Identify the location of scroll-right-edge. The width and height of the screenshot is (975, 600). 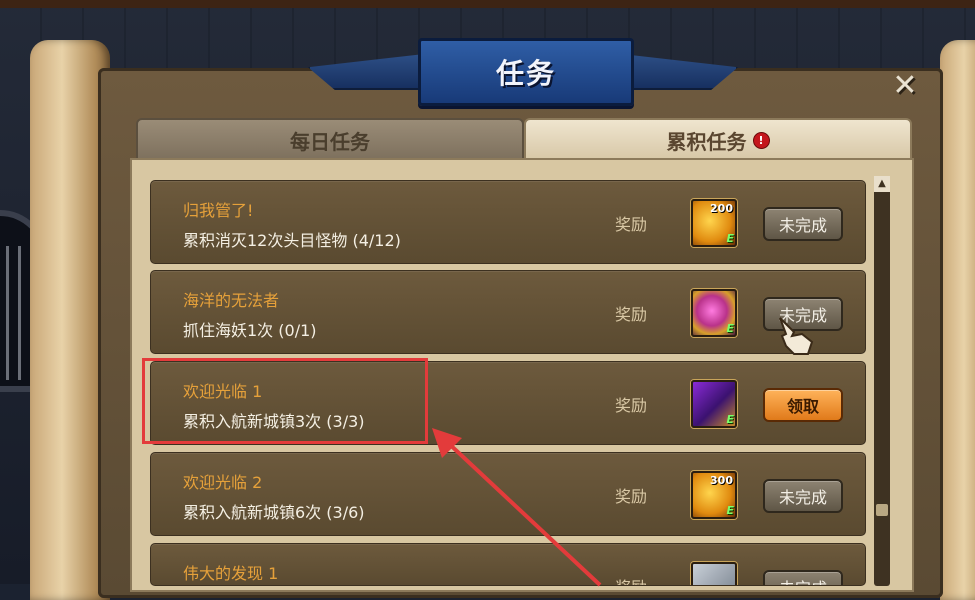
(957, 320).